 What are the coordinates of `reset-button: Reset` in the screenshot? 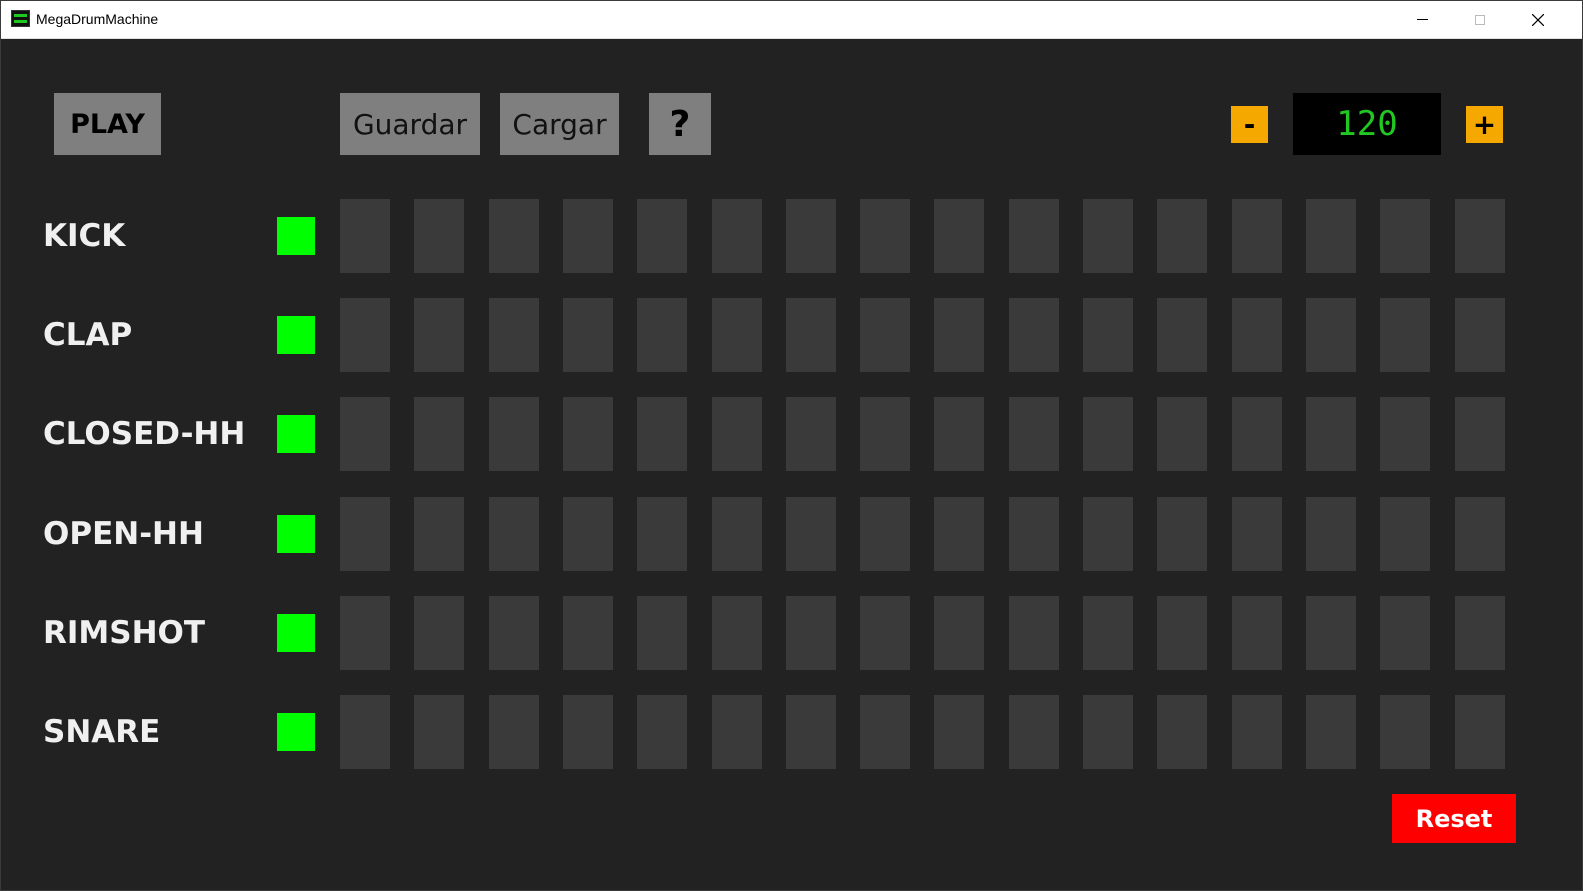 It's located at (1454, 818).